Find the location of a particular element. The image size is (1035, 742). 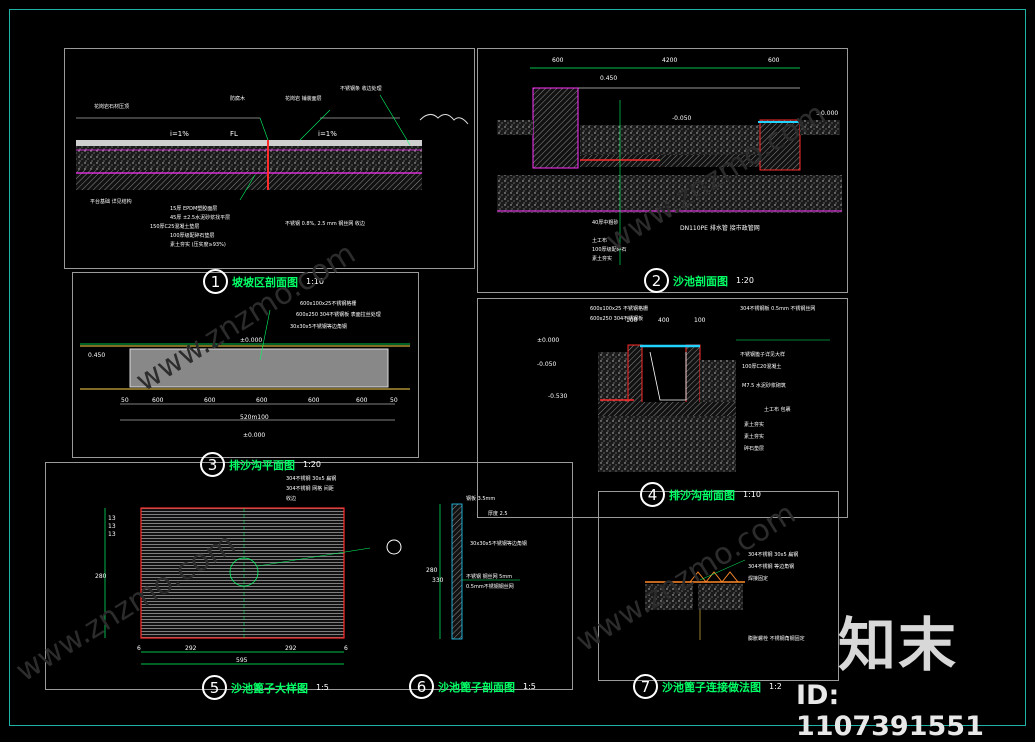

drawing-title: 坡坡区剖面图 is located at coordinates (265, 282).